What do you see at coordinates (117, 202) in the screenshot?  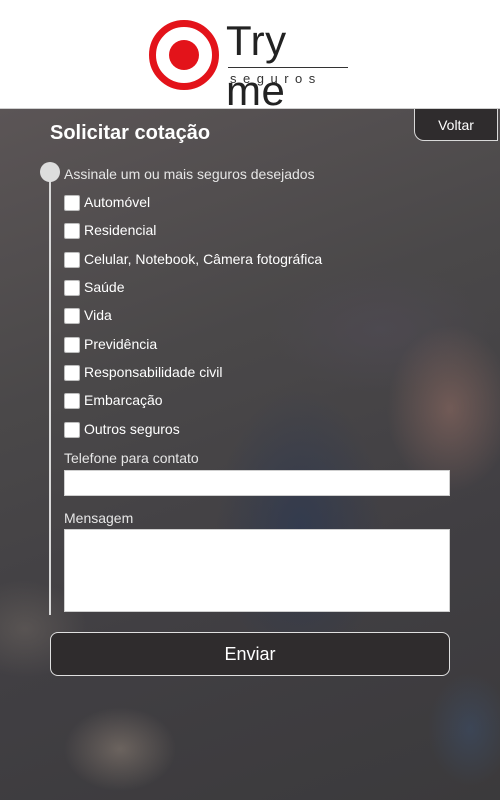 I see `option-label: Automóvel` at bounding box center [117, 202].